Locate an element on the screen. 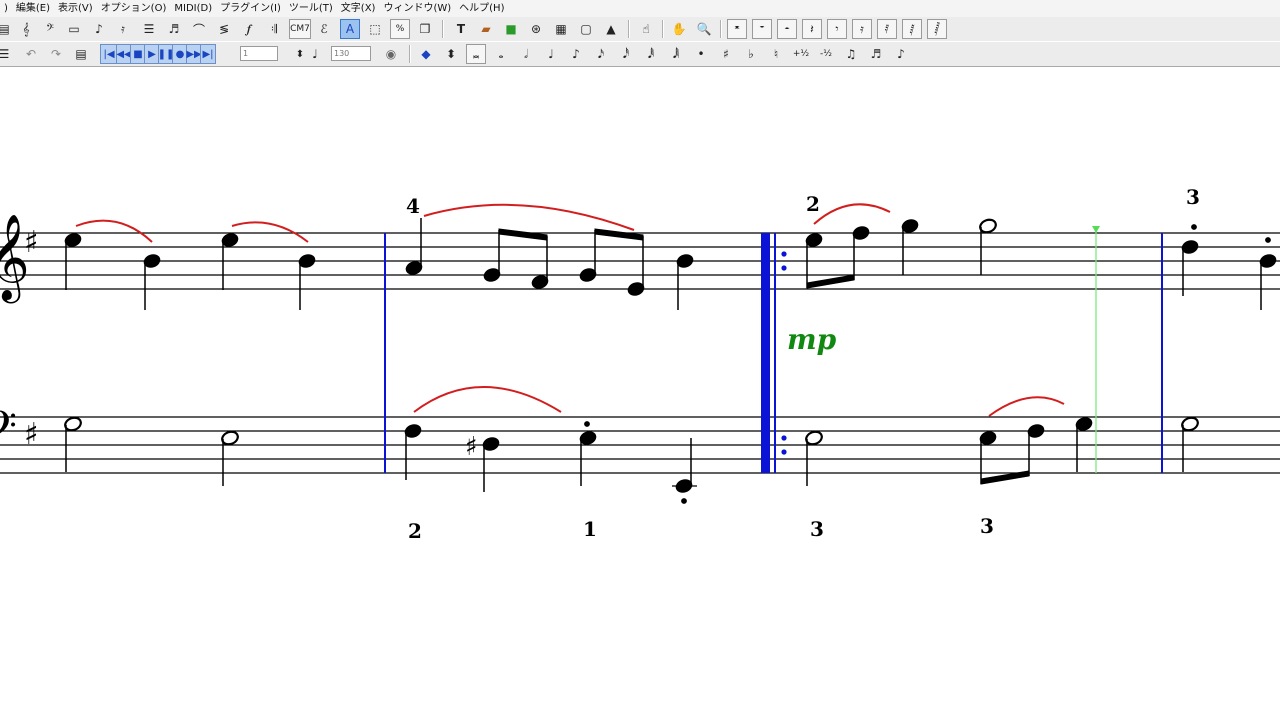 The width and height of the screenshot is (1280, 720). color-tool-icon: ■ is located at coordinates (511, 29).